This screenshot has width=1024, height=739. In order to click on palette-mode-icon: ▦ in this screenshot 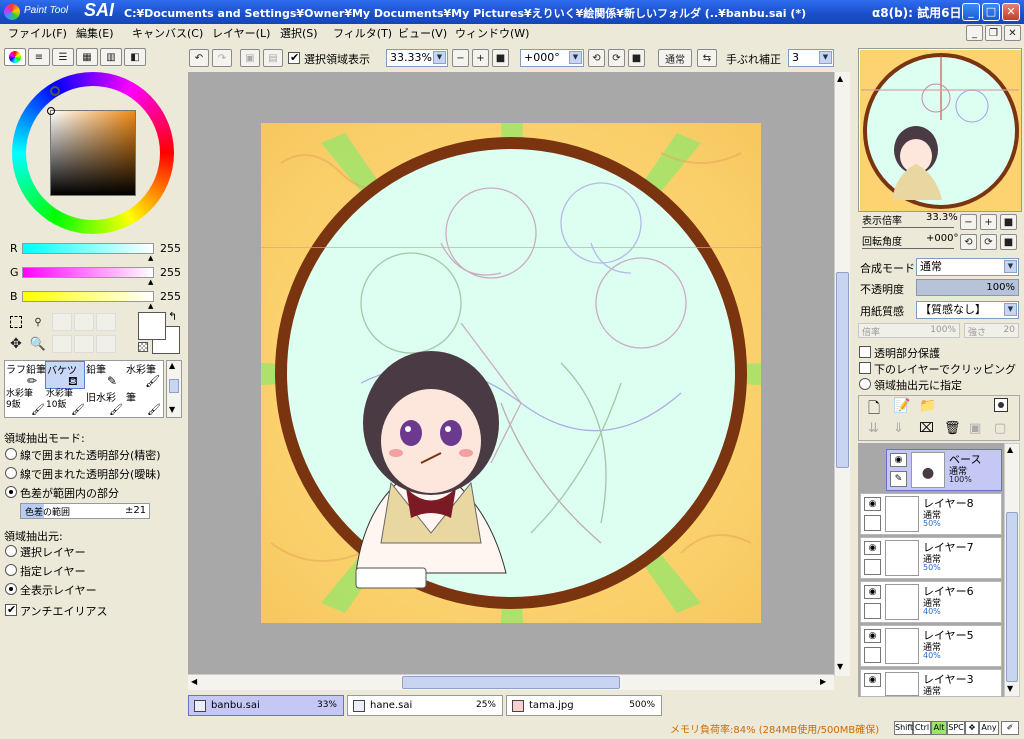, I will do `click(87, 57)`.